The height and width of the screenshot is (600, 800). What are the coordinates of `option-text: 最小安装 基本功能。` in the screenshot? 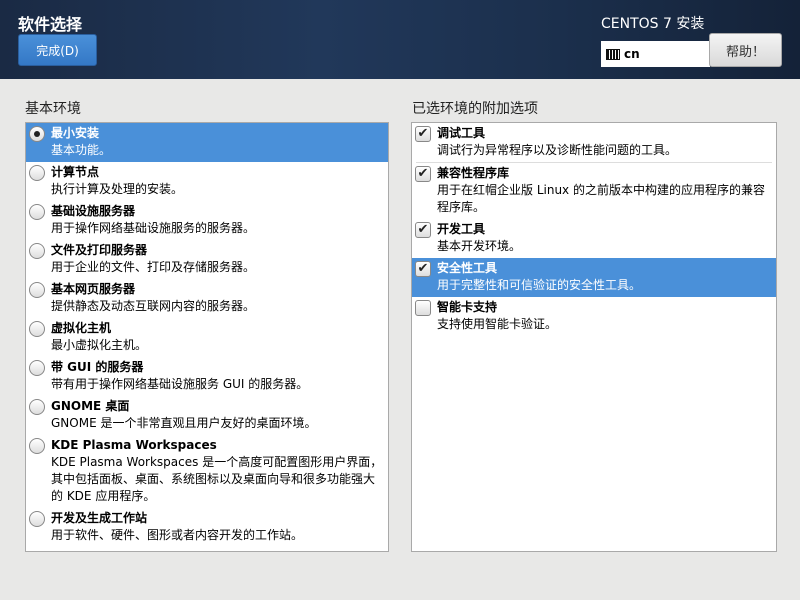 It's located at (81, 142).